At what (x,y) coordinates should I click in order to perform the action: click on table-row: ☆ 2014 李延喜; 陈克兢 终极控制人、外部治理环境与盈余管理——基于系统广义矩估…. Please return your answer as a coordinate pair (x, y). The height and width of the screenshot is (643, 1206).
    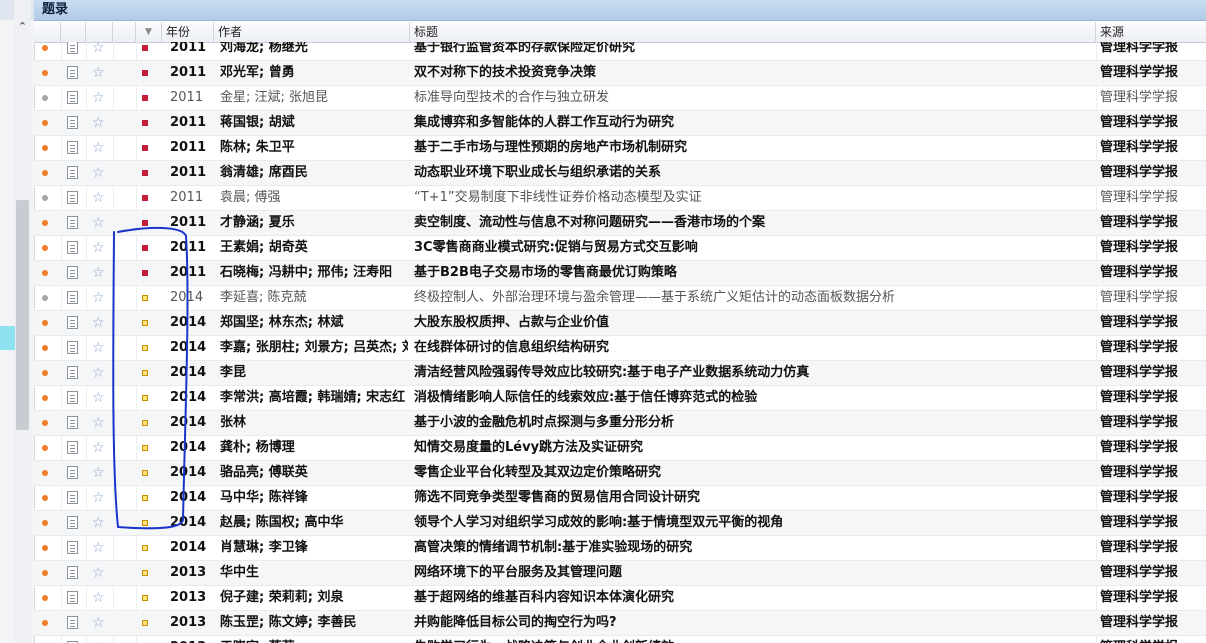
    Looking at the image, I should click on (620, 298).